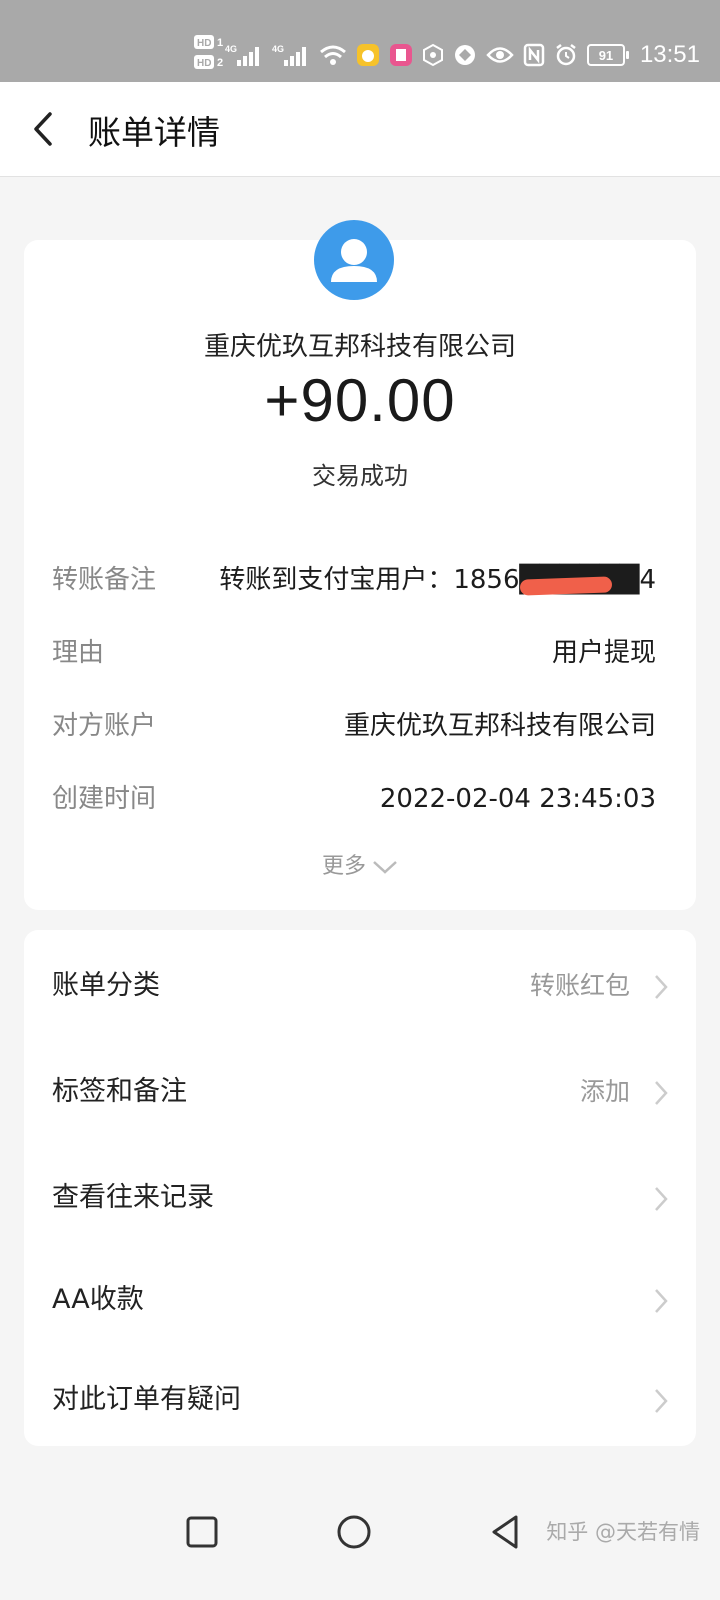 Image resolution: width=720 pixels, height=1600 pixels. I want to click on detail-value: 用户提现, so click(603, 653).